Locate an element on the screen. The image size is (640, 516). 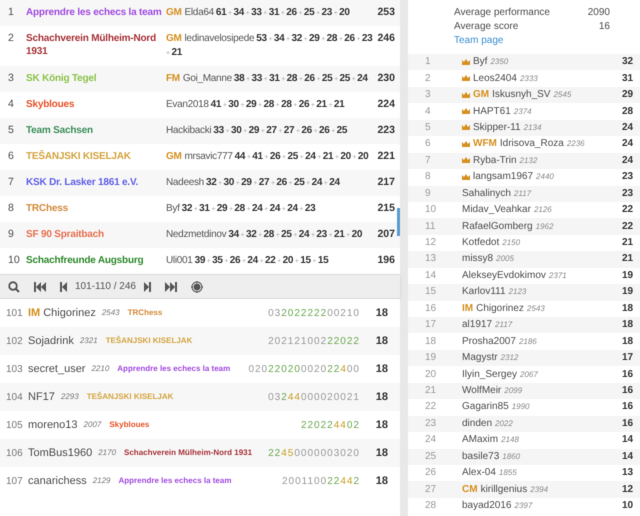
score-sheet: 20212100222022 is located at coordinates (314, 341).